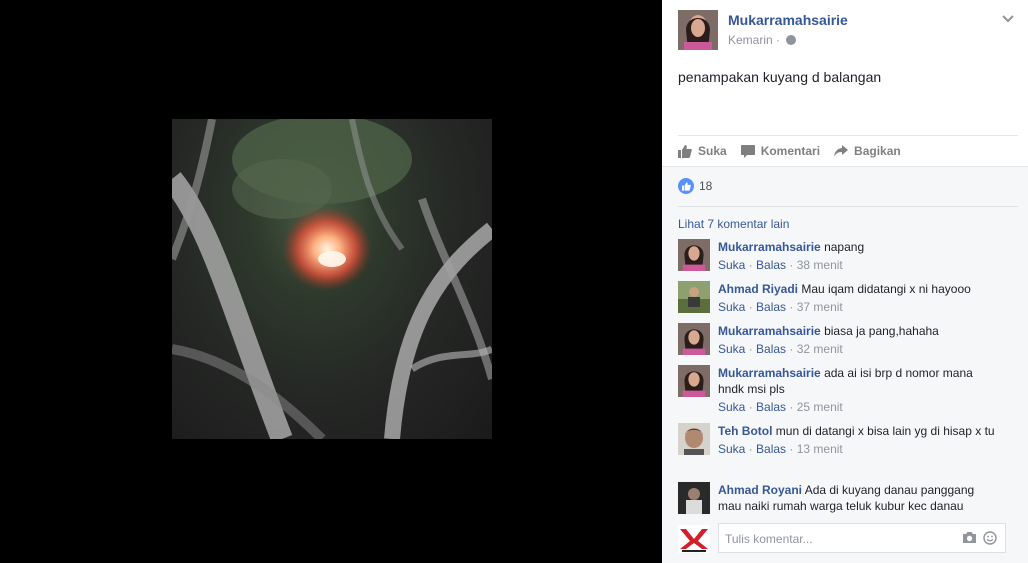 The height and width of the screenshot is (563, 1028). What do you see at coordinates (780, 77) in the screenshot?
I see `post-text: penampakan kuyang d balangan` at bounding box center [780, 77].